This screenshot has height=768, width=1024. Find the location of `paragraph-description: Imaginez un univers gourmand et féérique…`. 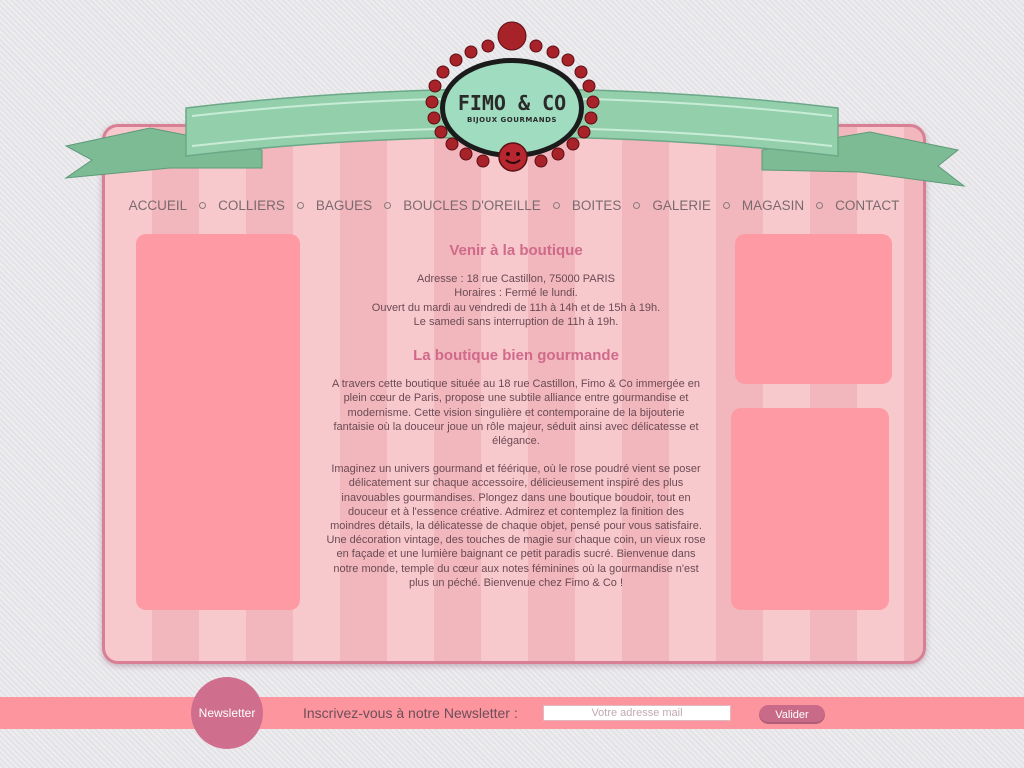

paragraph-description: Imaginez un univers gourmand et féérique… is located at coordinates (516, 526).